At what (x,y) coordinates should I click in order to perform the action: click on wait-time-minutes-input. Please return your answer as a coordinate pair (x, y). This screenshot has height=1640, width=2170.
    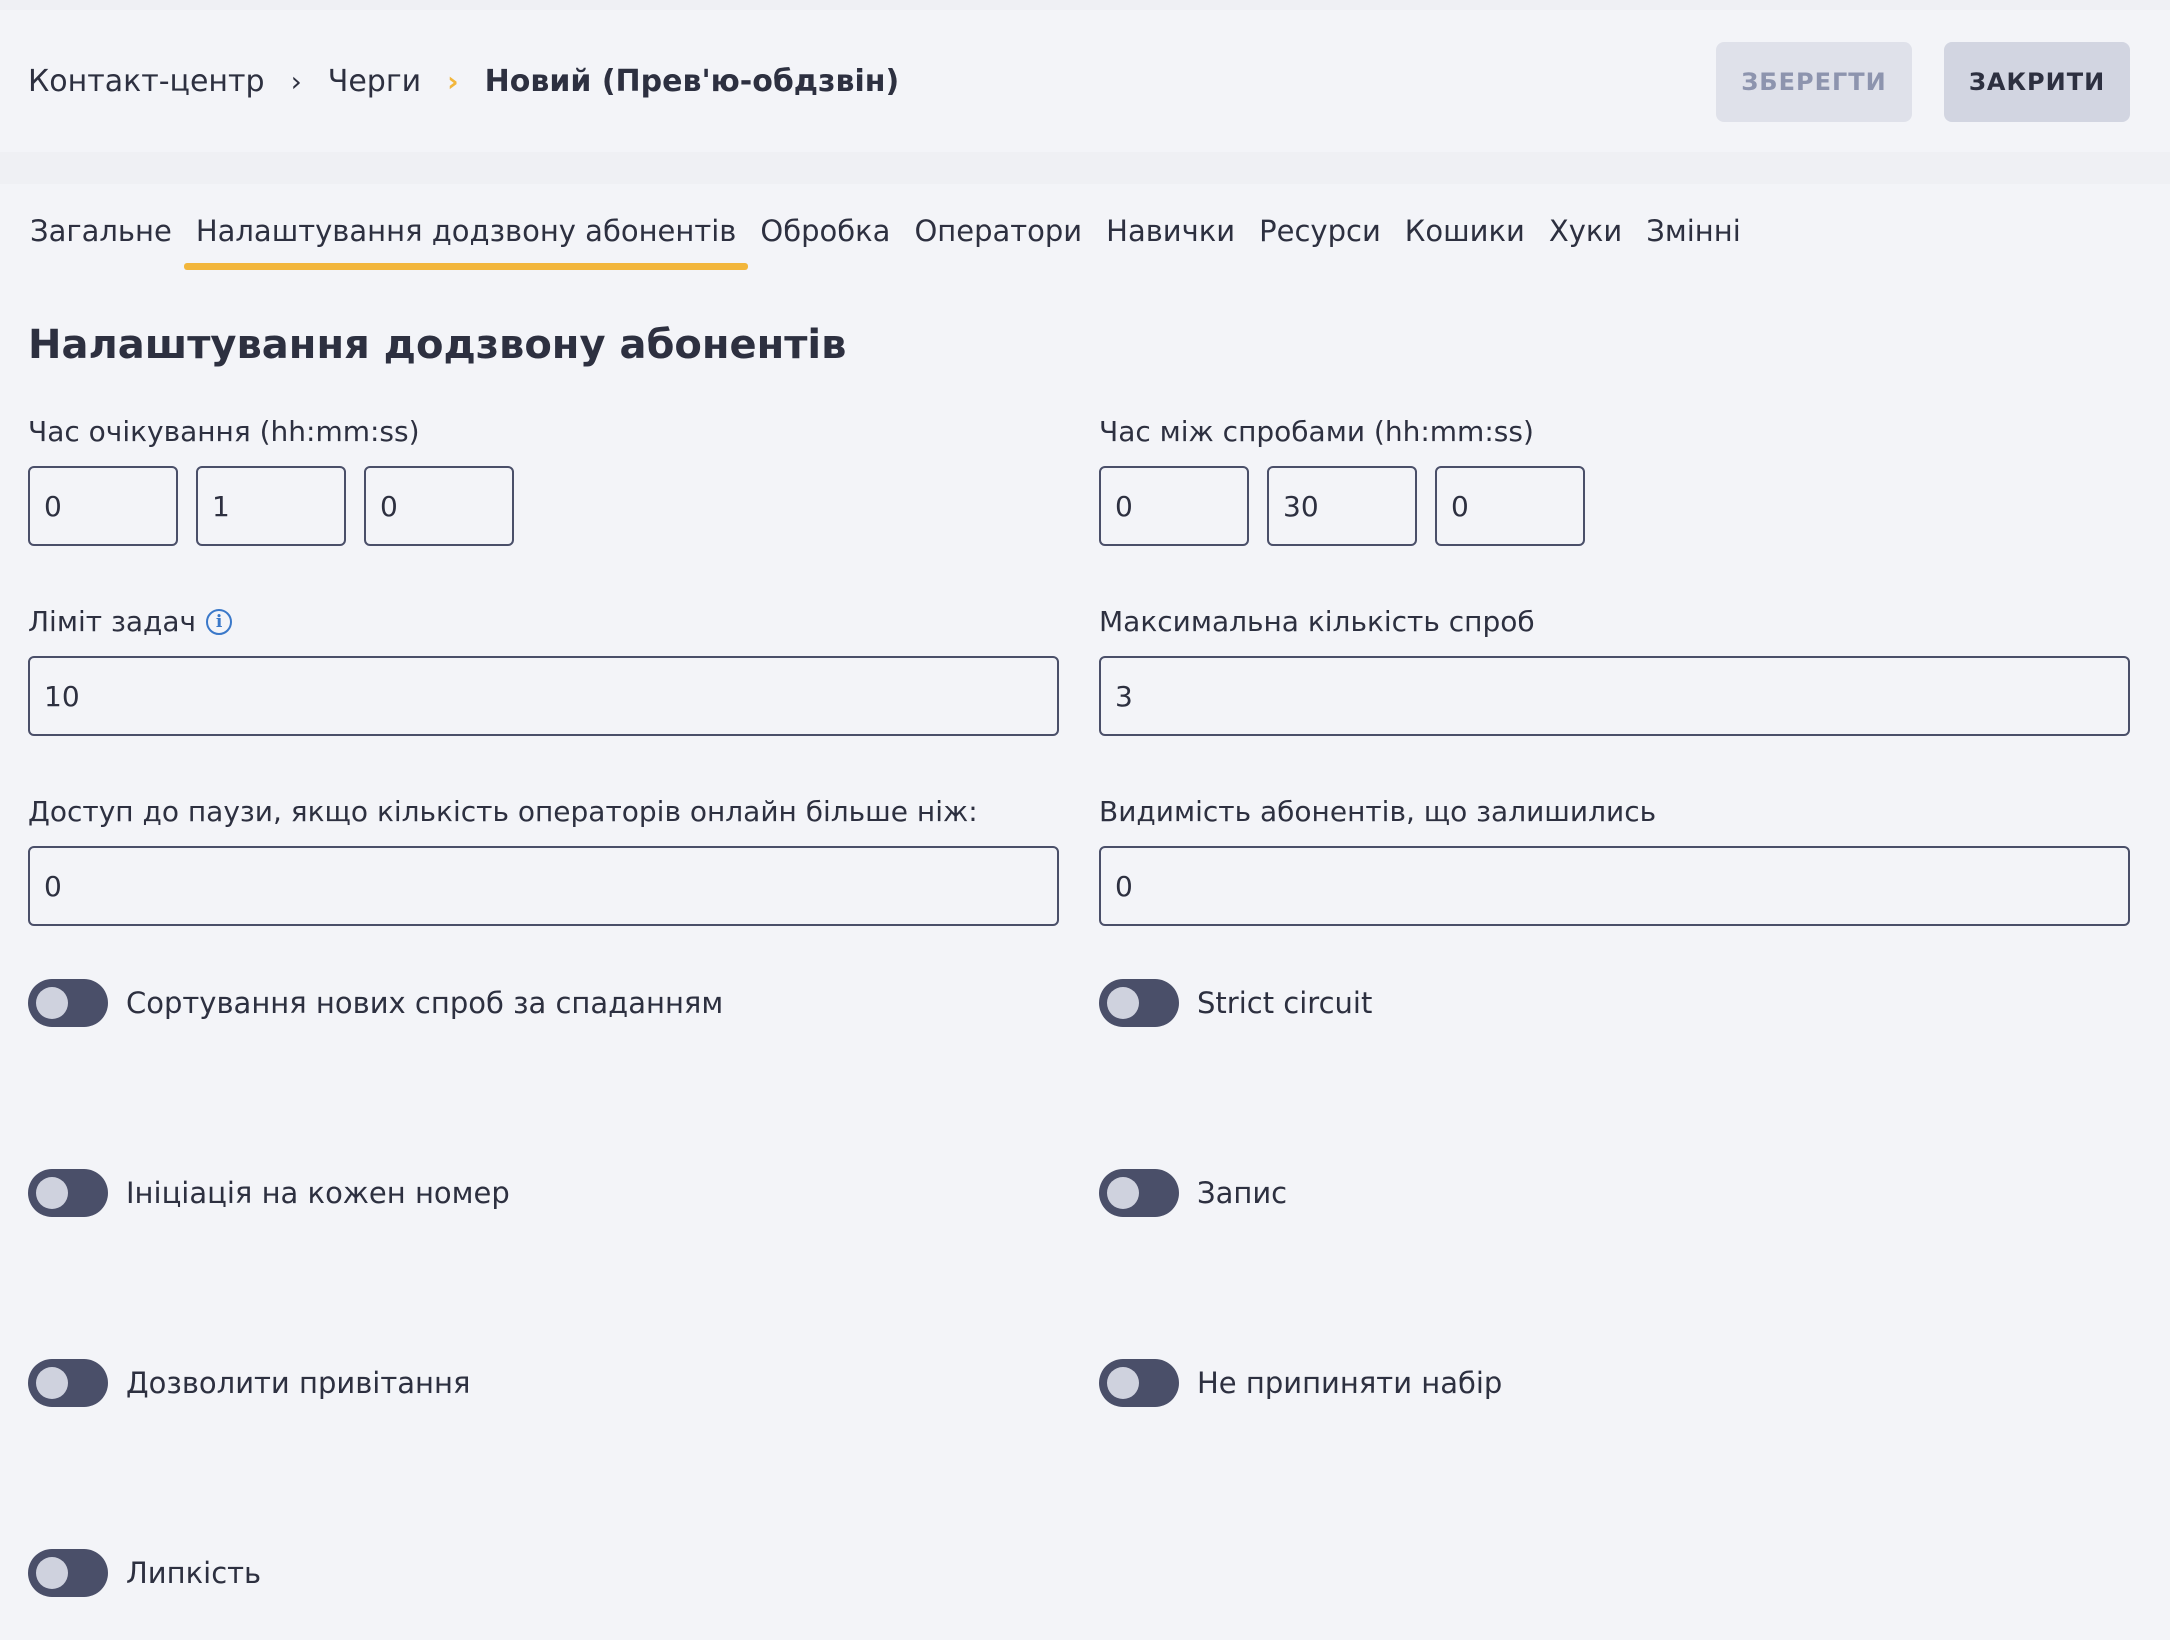
    Looking at the image, I should click on (271, 506).